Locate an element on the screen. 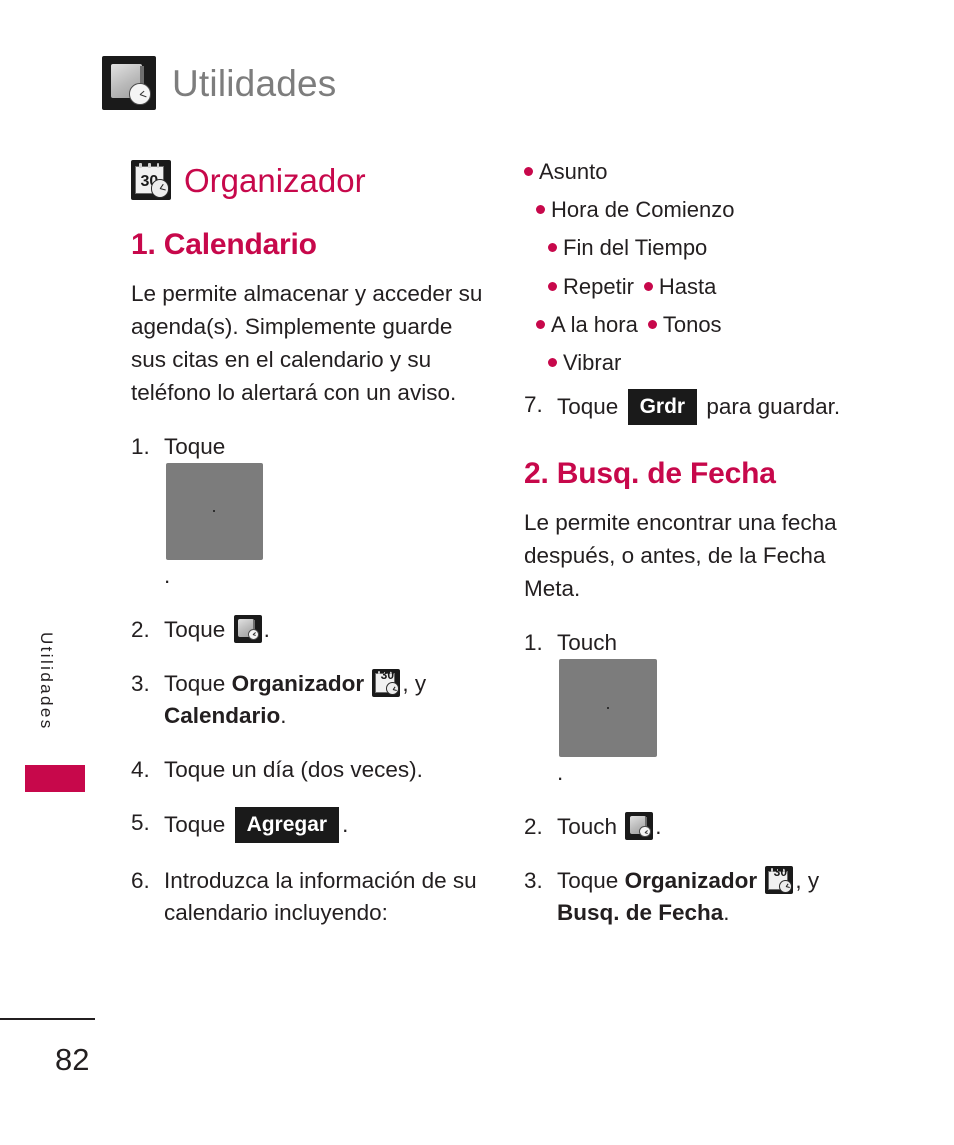 This screenshot has width=954, height=1145. step-number: 6. is located at coordinates (140, 881).